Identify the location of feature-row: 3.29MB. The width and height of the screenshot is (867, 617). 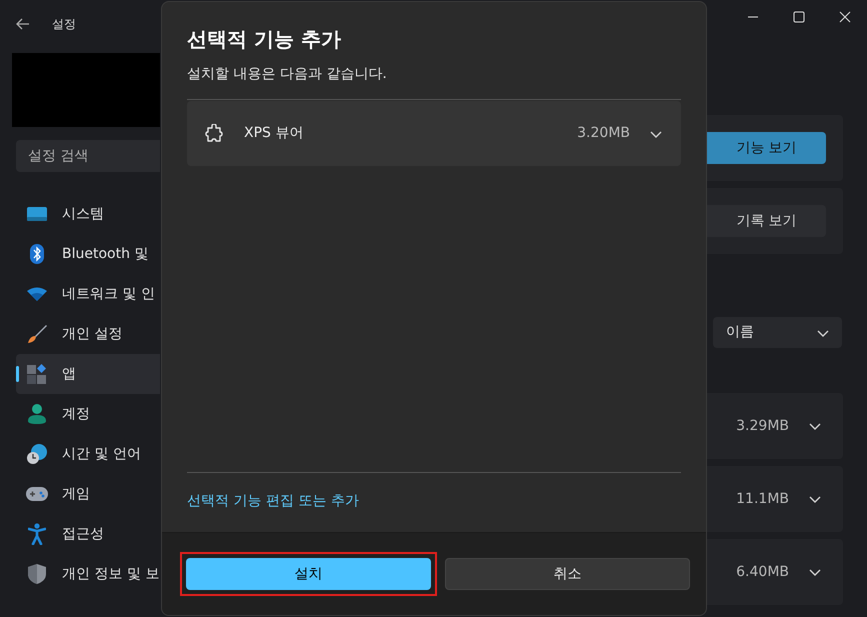
(775, 426).